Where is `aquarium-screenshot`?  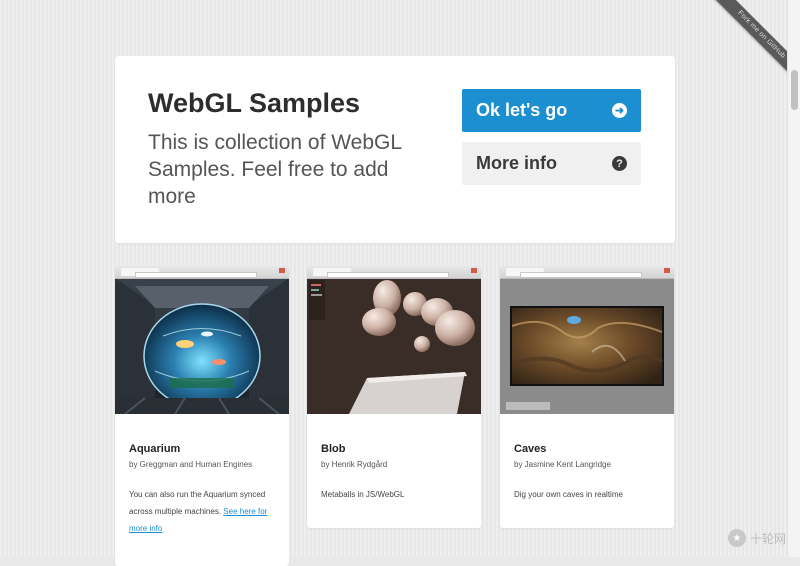
aquarium-screenshot is located at coordinates (202, 340).